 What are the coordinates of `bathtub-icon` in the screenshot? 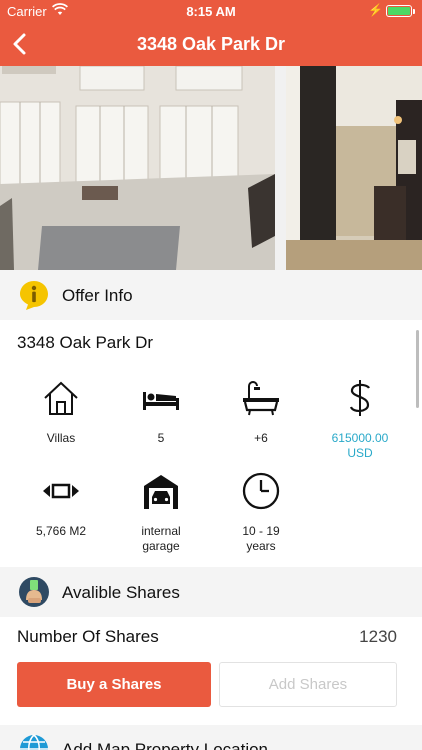 It's located at (261, 398).